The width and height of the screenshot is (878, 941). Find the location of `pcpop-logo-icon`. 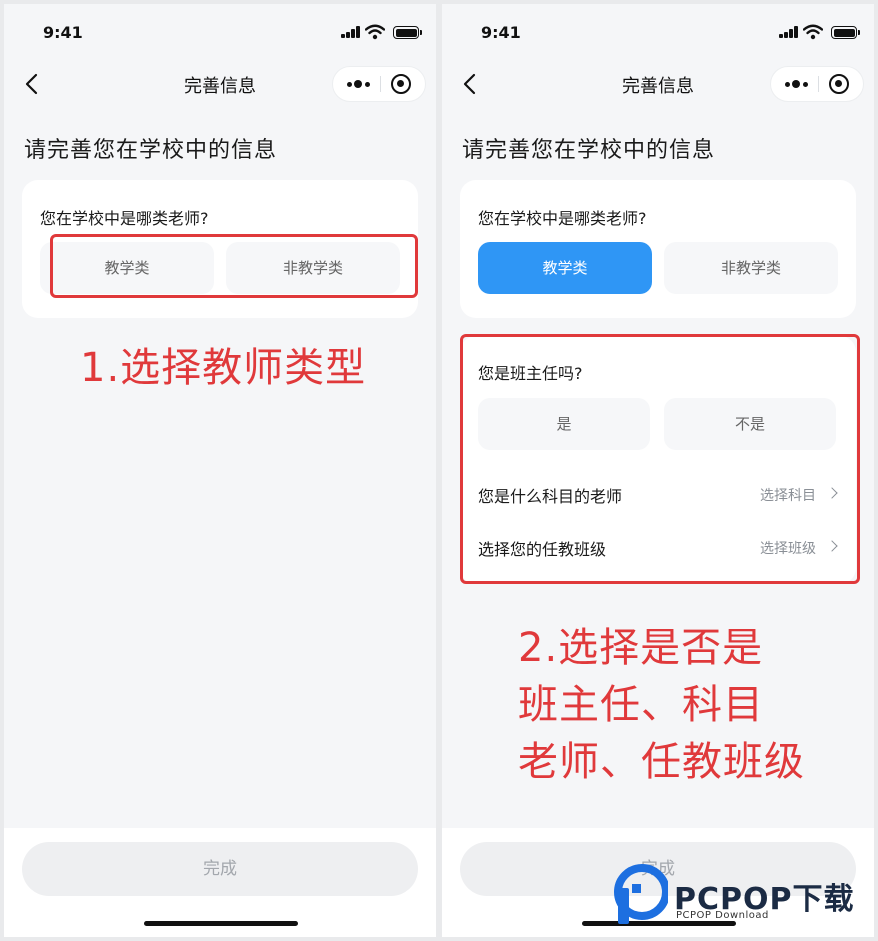

pcpop-logo-icon is located at coordinates (641, 894).